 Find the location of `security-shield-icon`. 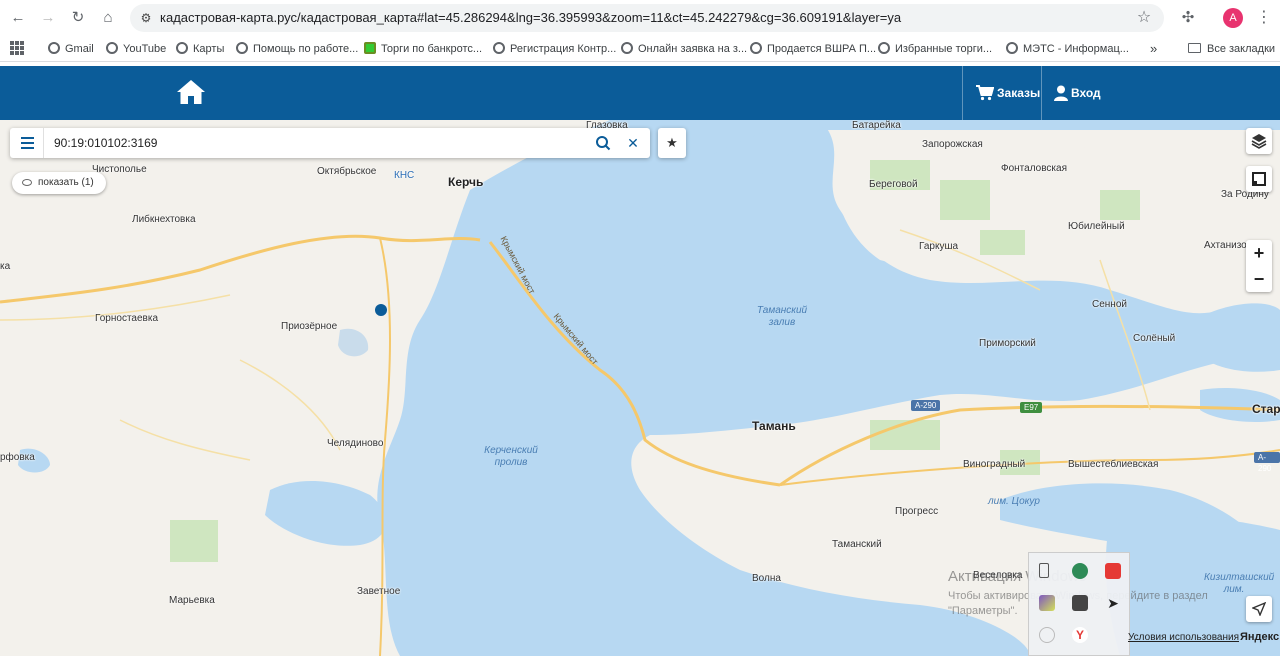

security-shield-icon is located at coordinates (1080, 571).